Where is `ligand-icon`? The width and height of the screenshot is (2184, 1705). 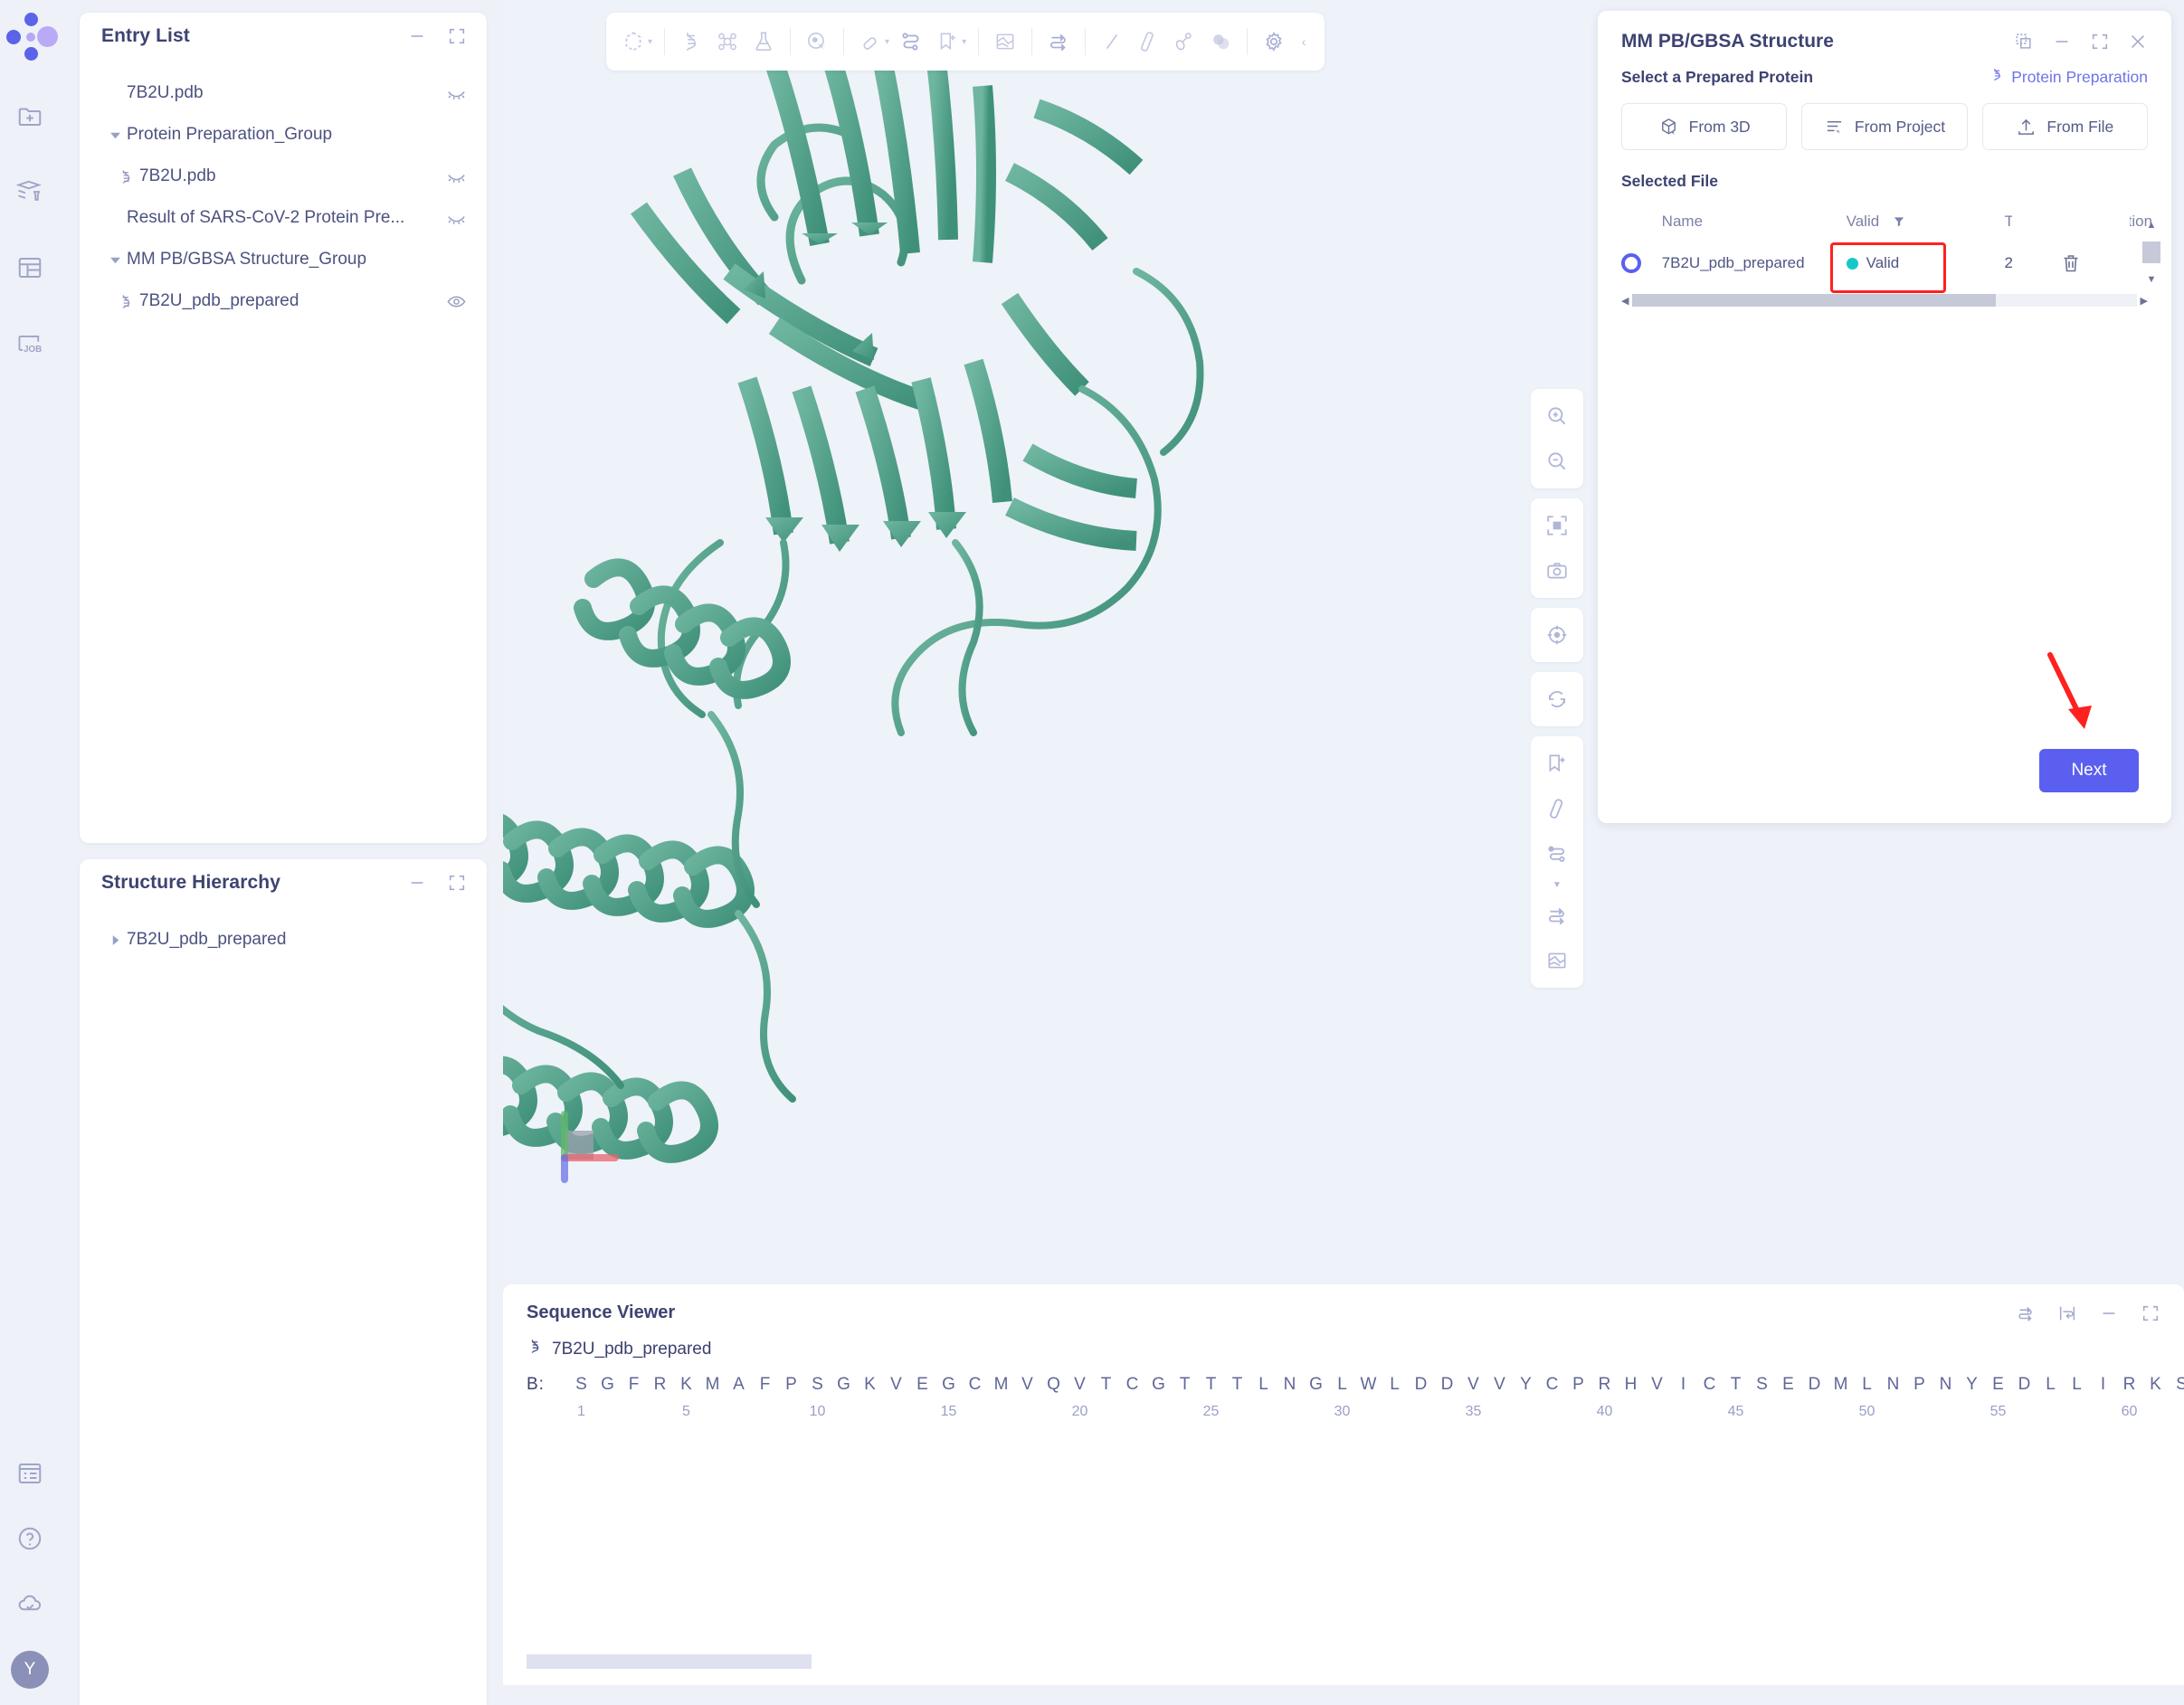 ligand-icon is located at coordinates (727, 42).